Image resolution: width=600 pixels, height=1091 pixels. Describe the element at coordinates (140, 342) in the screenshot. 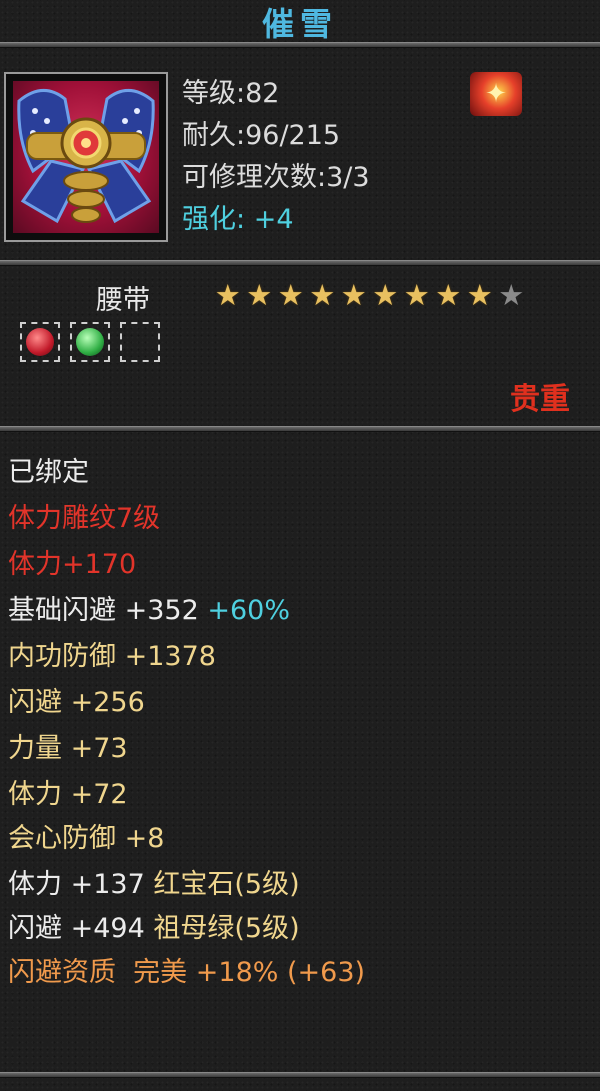

I see `socket-empty` at that location.